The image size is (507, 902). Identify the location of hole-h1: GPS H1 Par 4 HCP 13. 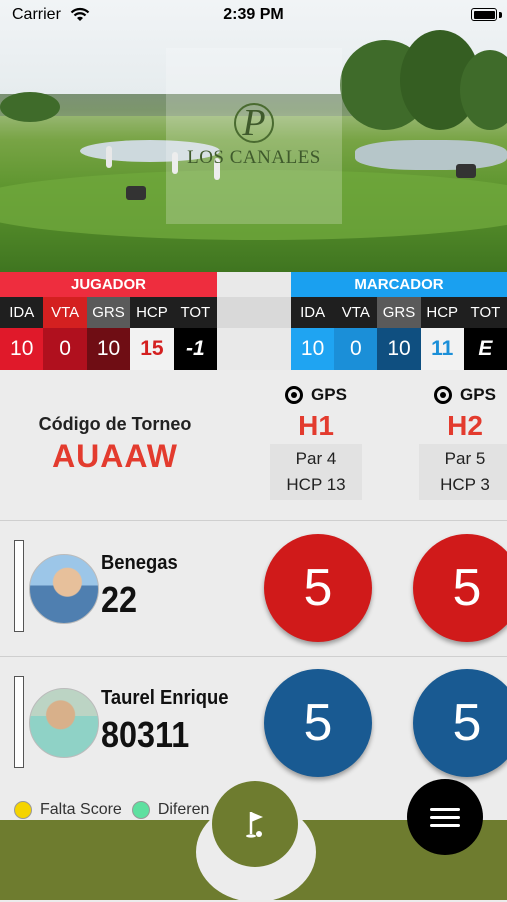
(316, 441).